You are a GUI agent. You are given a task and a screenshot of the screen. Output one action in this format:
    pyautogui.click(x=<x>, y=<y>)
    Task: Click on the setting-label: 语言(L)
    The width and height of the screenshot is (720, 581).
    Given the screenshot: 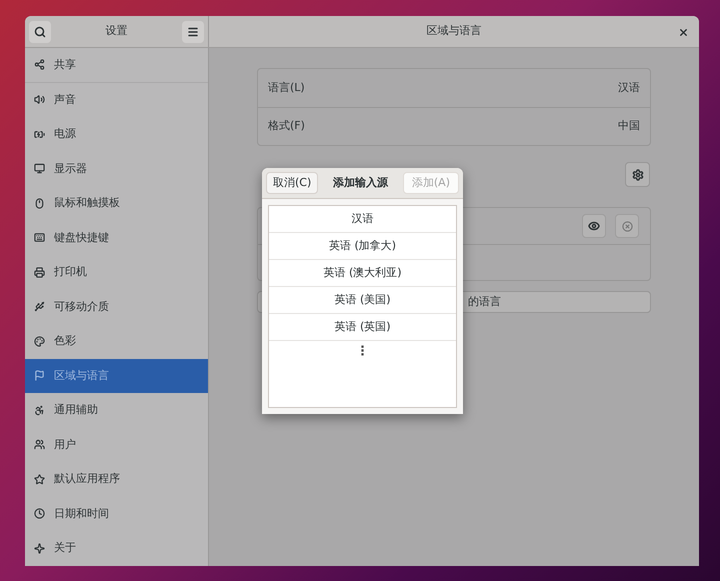 What is the action you would take?
    pyautogui.click(x=286, y=88)
    